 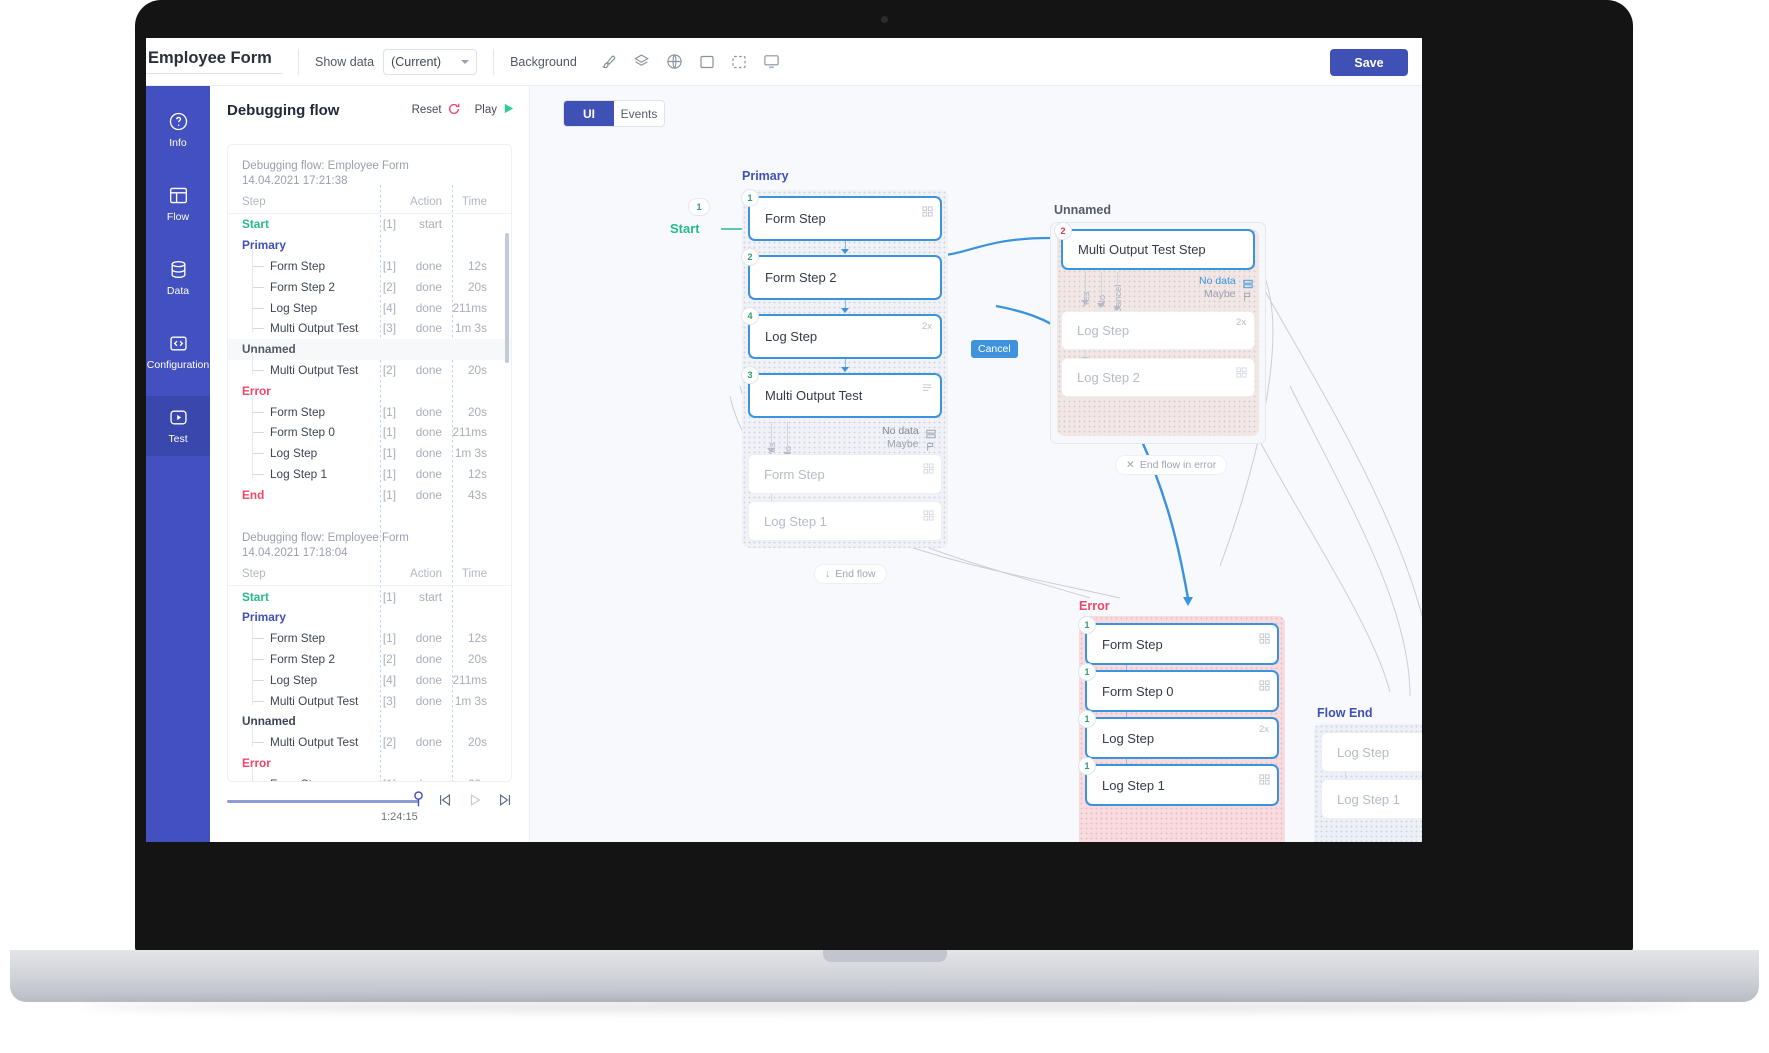 I want to click on screen-icon, so click(x=771, y=61).